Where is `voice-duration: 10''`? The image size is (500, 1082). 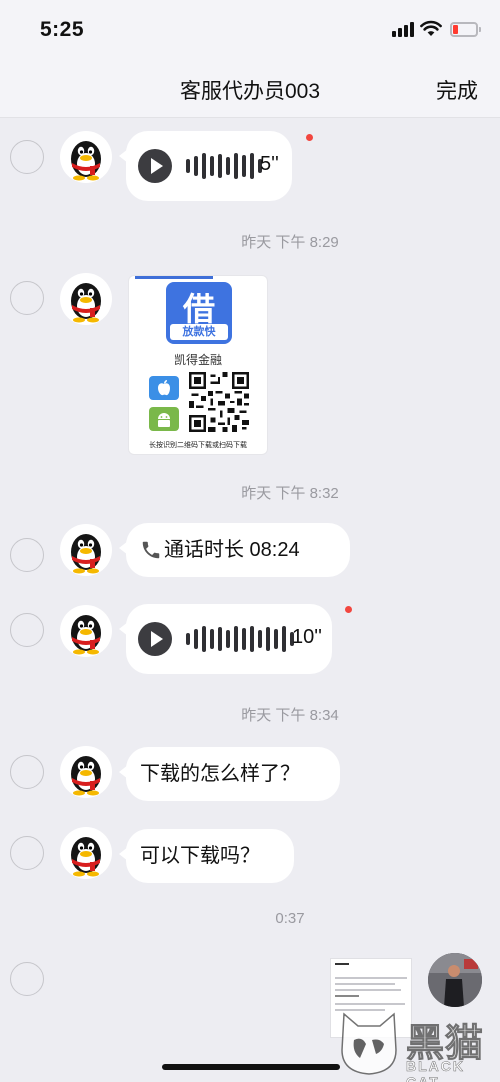
voice-duration: 10'' is located at coordinates (307, 637).